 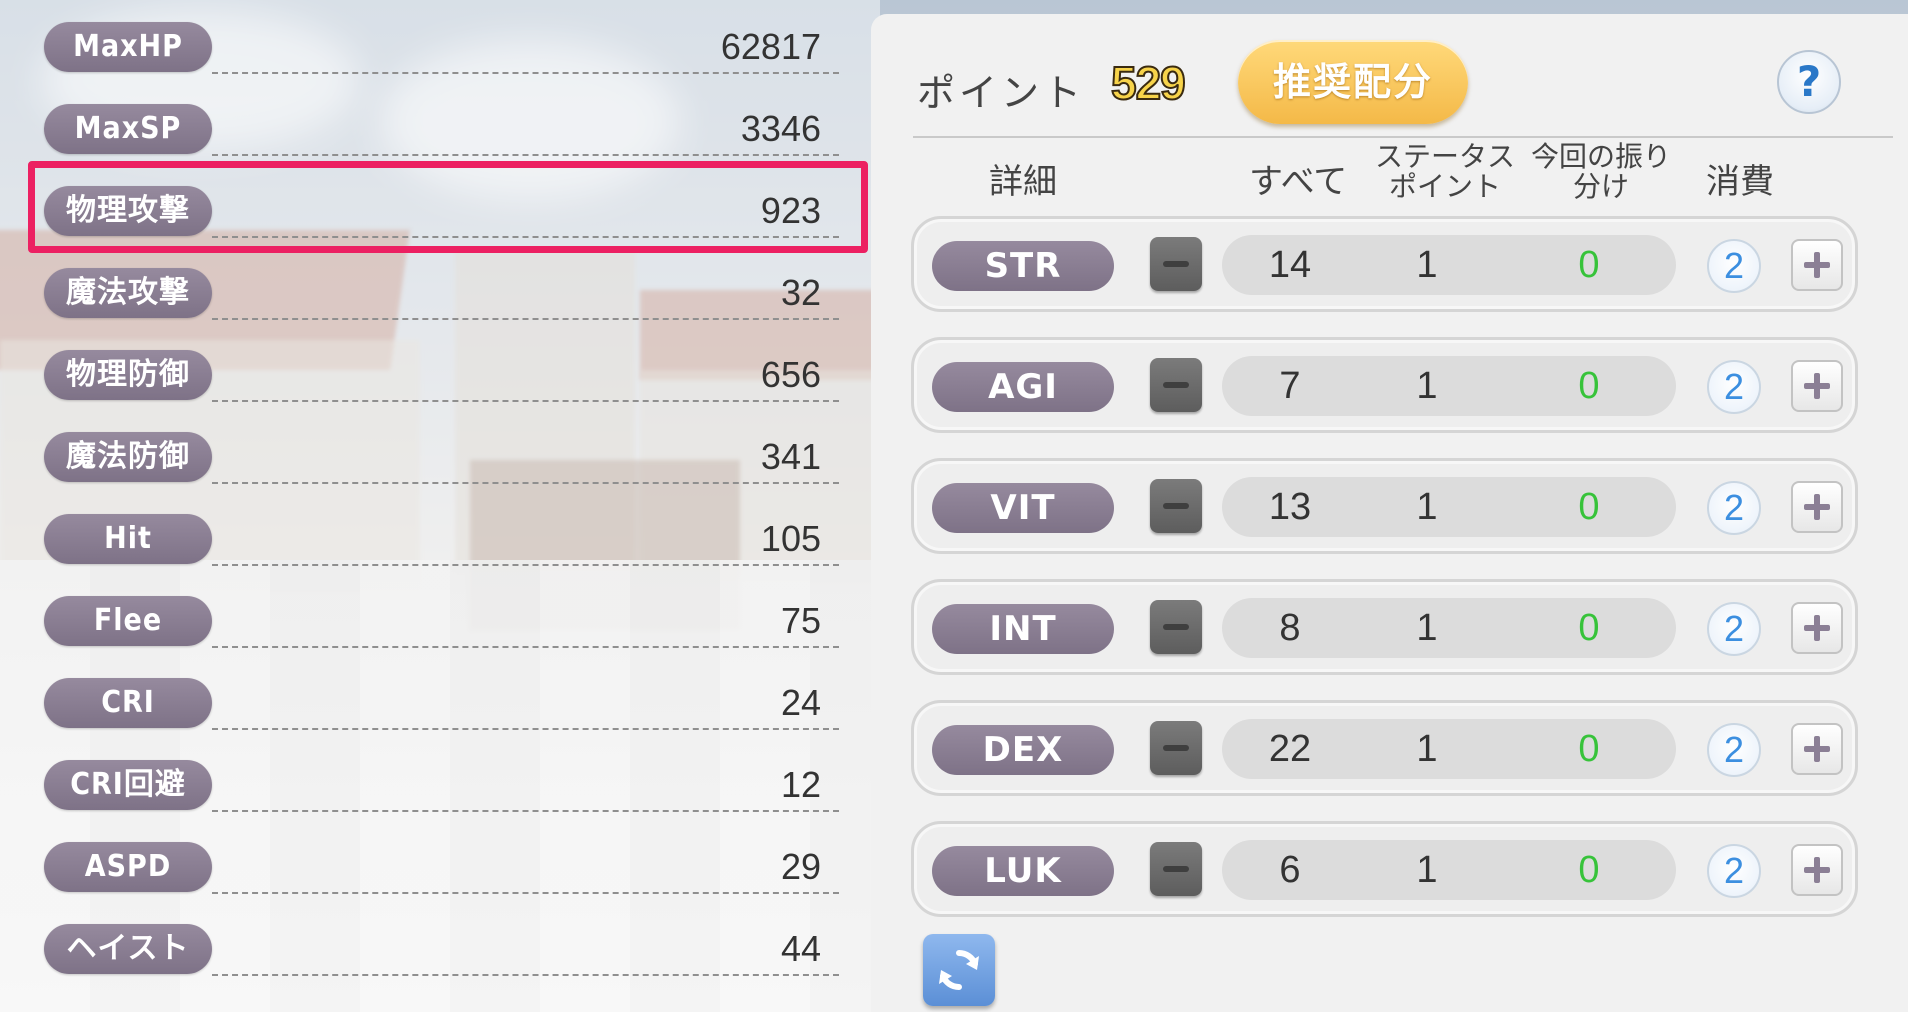 I want to click on stat-value: 32, so click(x=800, y=292).